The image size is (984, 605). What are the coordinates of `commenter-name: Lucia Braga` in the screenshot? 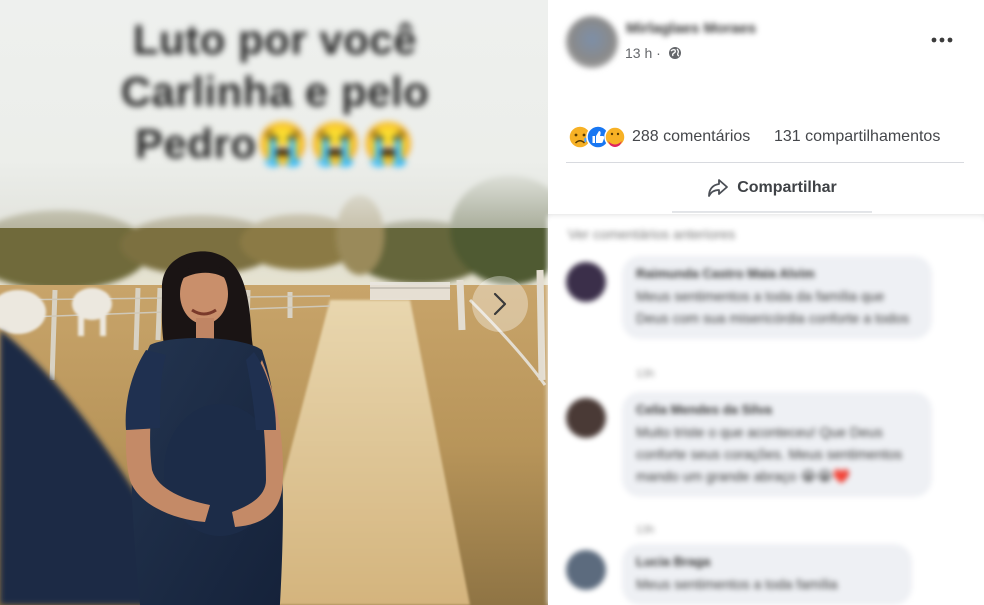 It's located at (767, 561).